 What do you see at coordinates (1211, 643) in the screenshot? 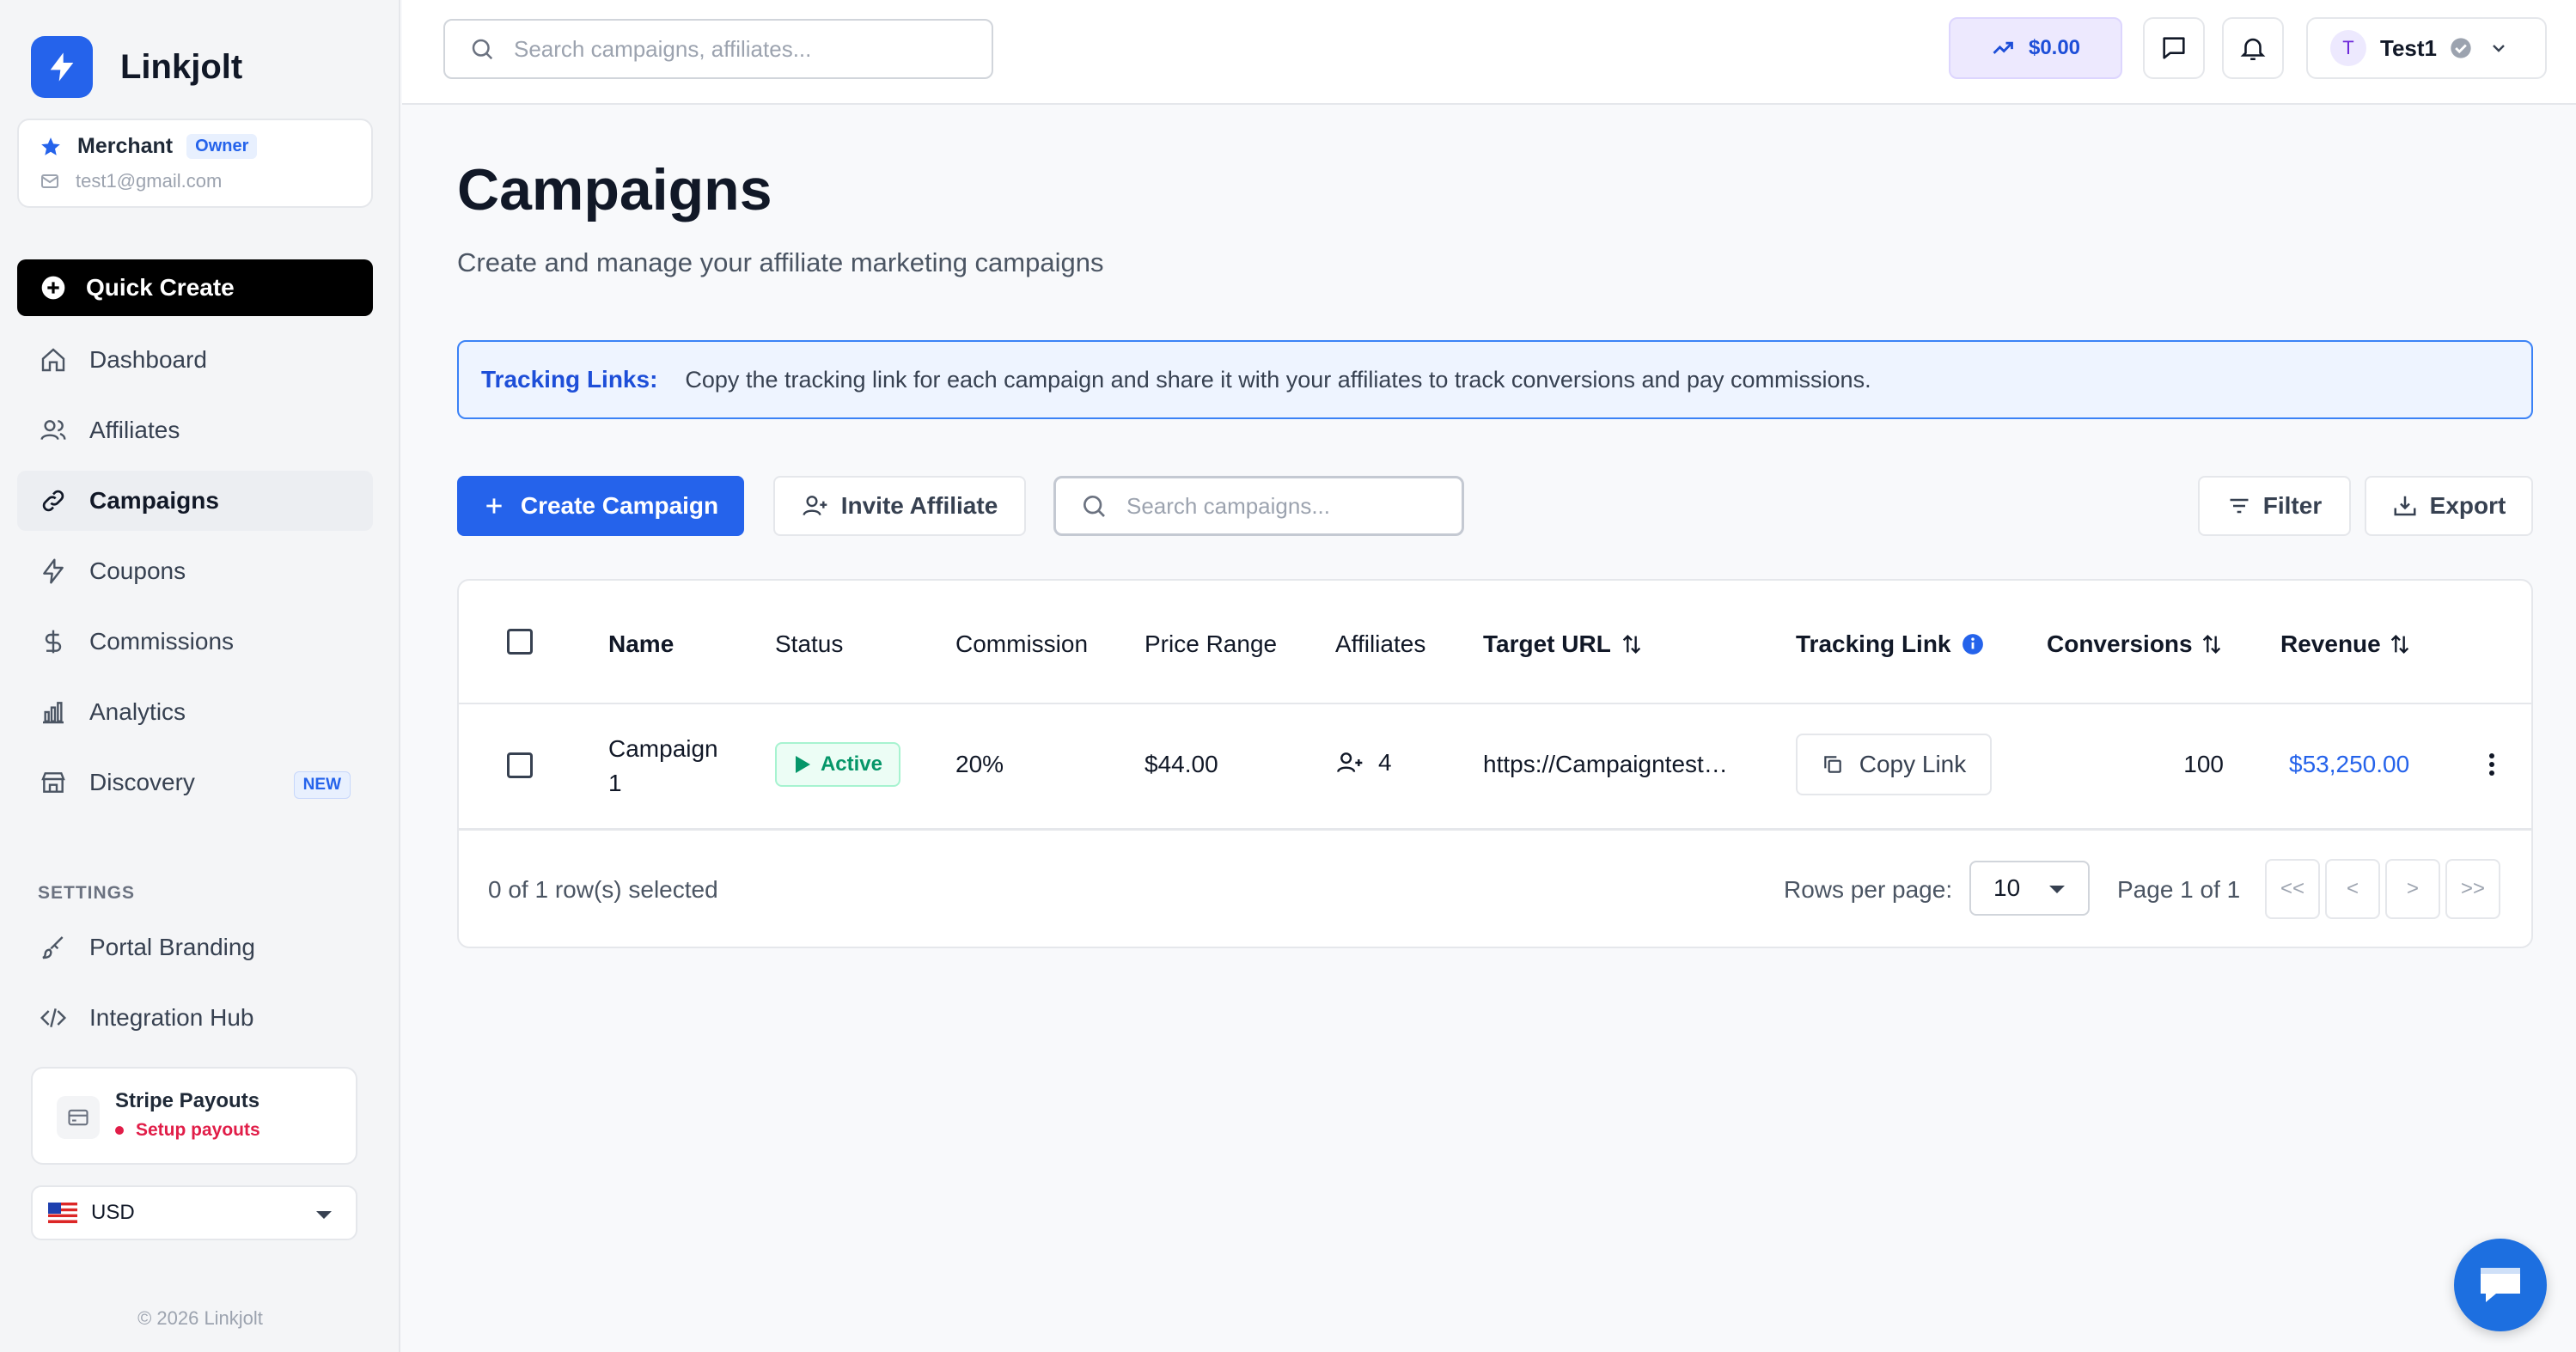
I see `column-header-price-range: Price Range` at bounding box center [1211, 643].